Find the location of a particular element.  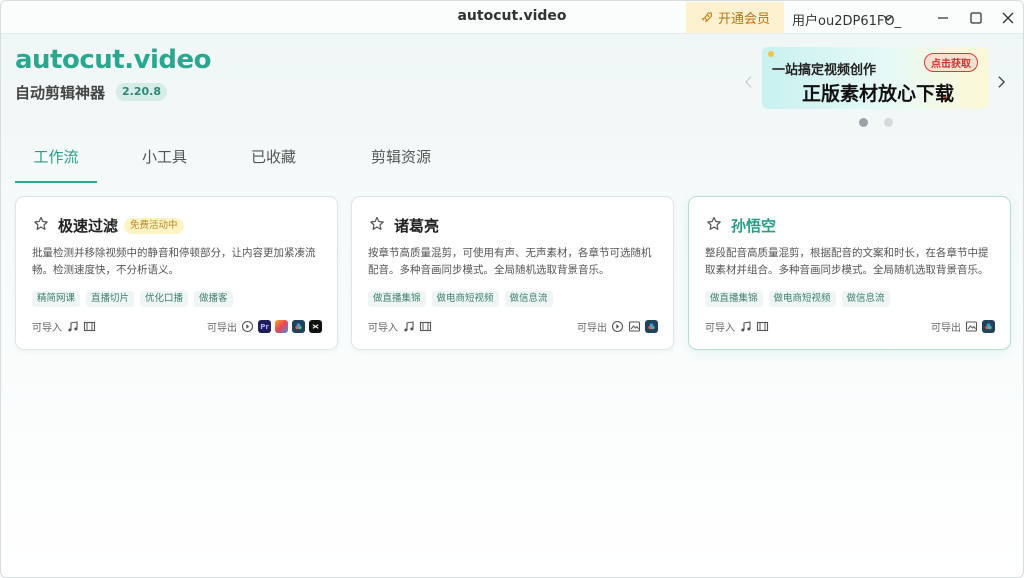

card-title: 极速过滤 is located at coordinates (88, 226).